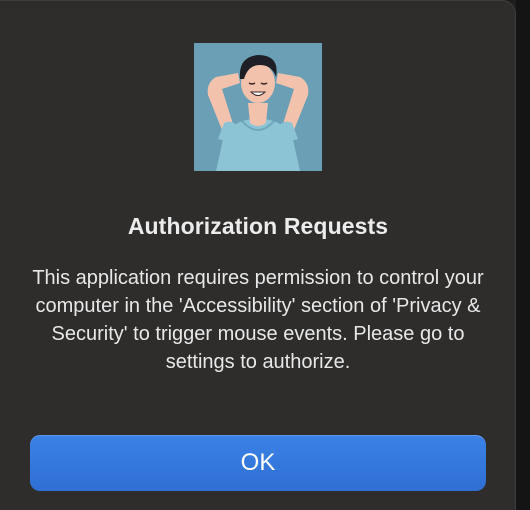 The width and height of the screenshot is (530, 510). I want to click on dialog-title: Authorization Requests, so click(258, 226).